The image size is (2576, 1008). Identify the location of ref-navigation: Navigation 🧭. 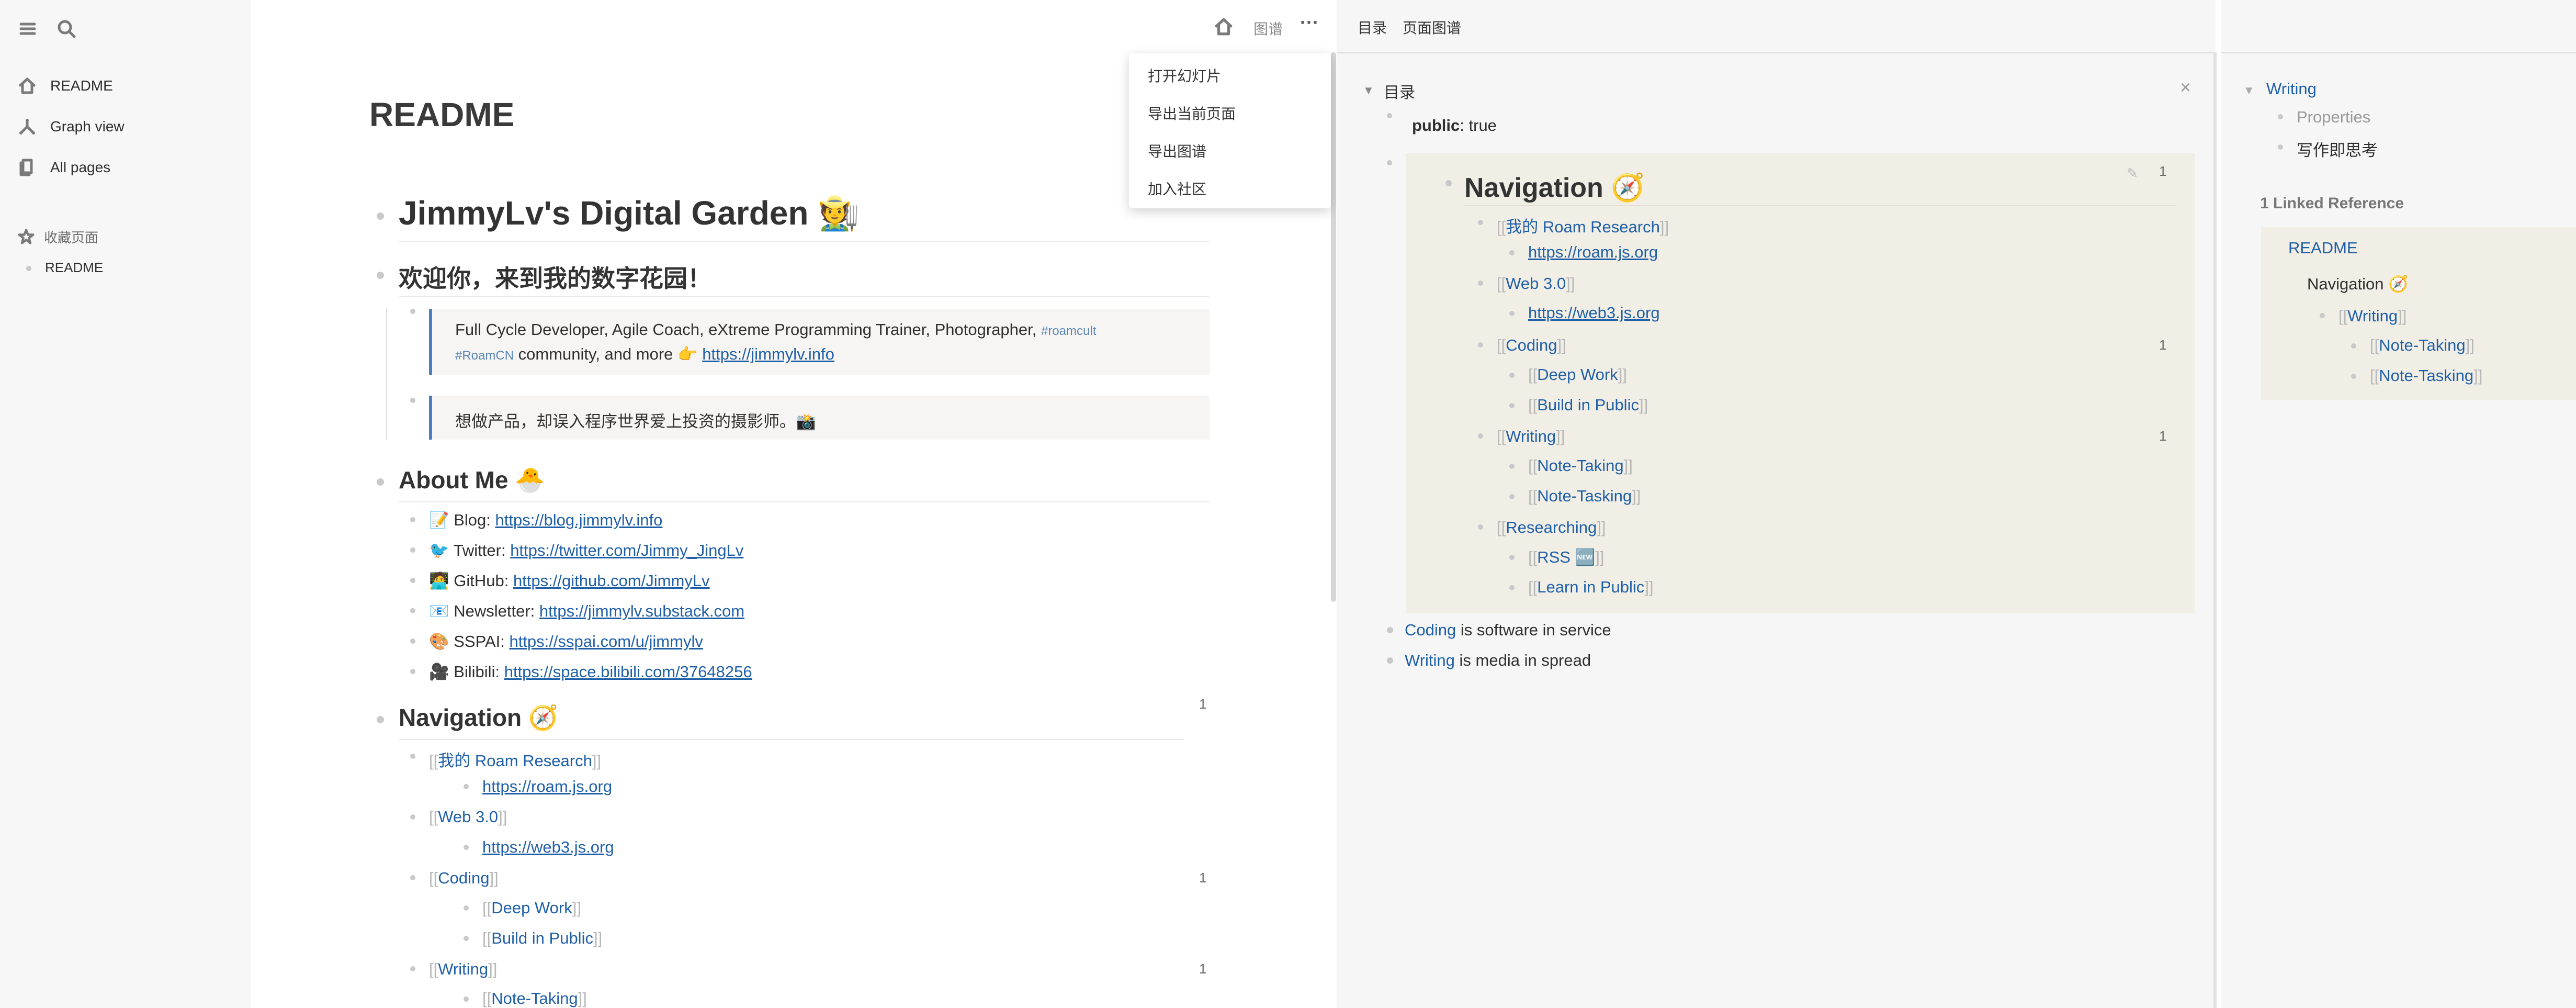
(2358, 284).